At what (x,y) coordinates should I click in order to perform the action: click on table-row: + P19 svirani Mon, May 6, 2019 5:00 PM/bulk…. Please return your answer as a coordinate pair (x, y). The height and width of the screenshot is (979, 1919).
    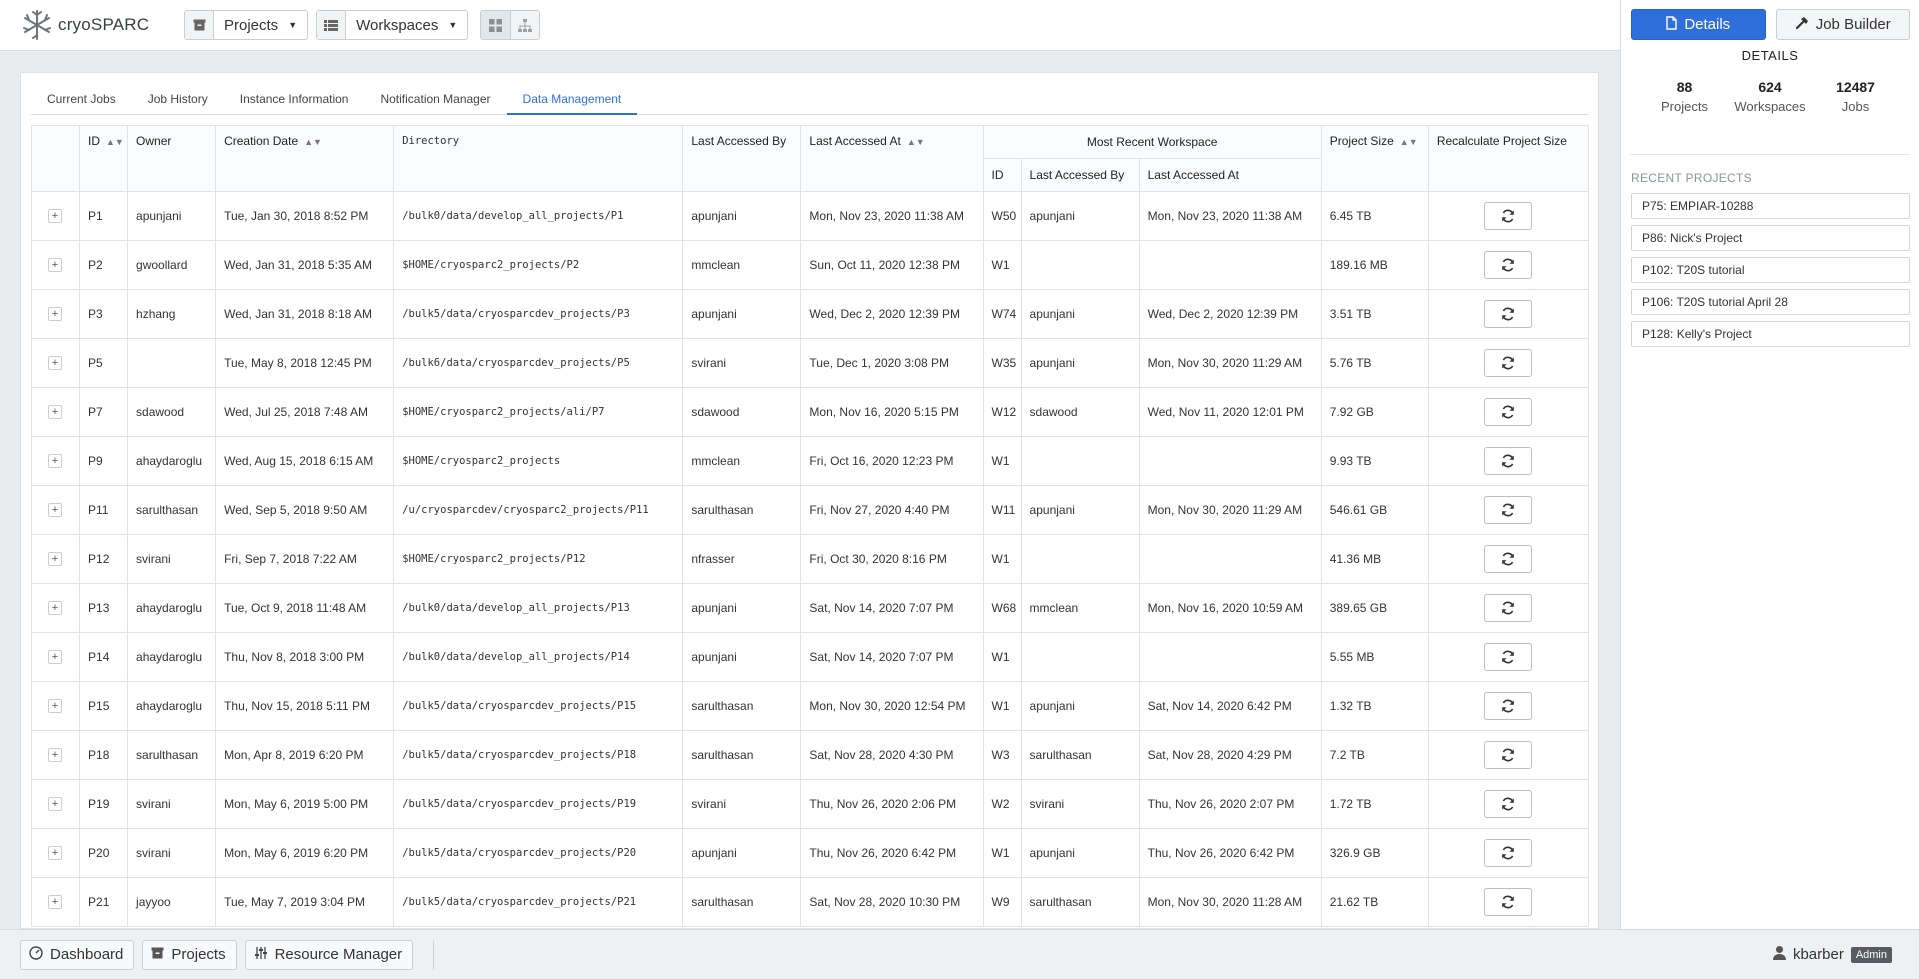
    Looking at the image, I should click on (810, 804).